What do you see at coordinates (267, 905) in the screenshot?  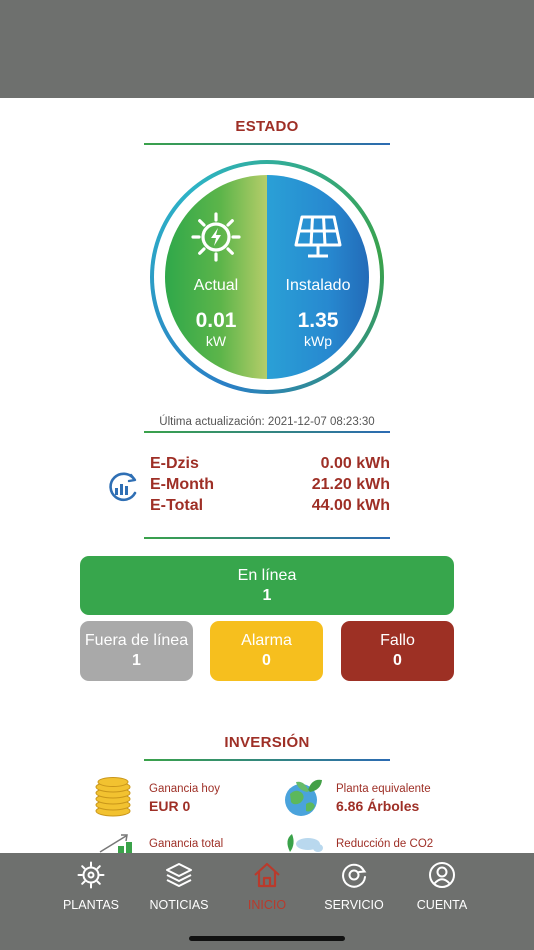 I see `nav-label: INICIO` at bounding box center [267, 905].